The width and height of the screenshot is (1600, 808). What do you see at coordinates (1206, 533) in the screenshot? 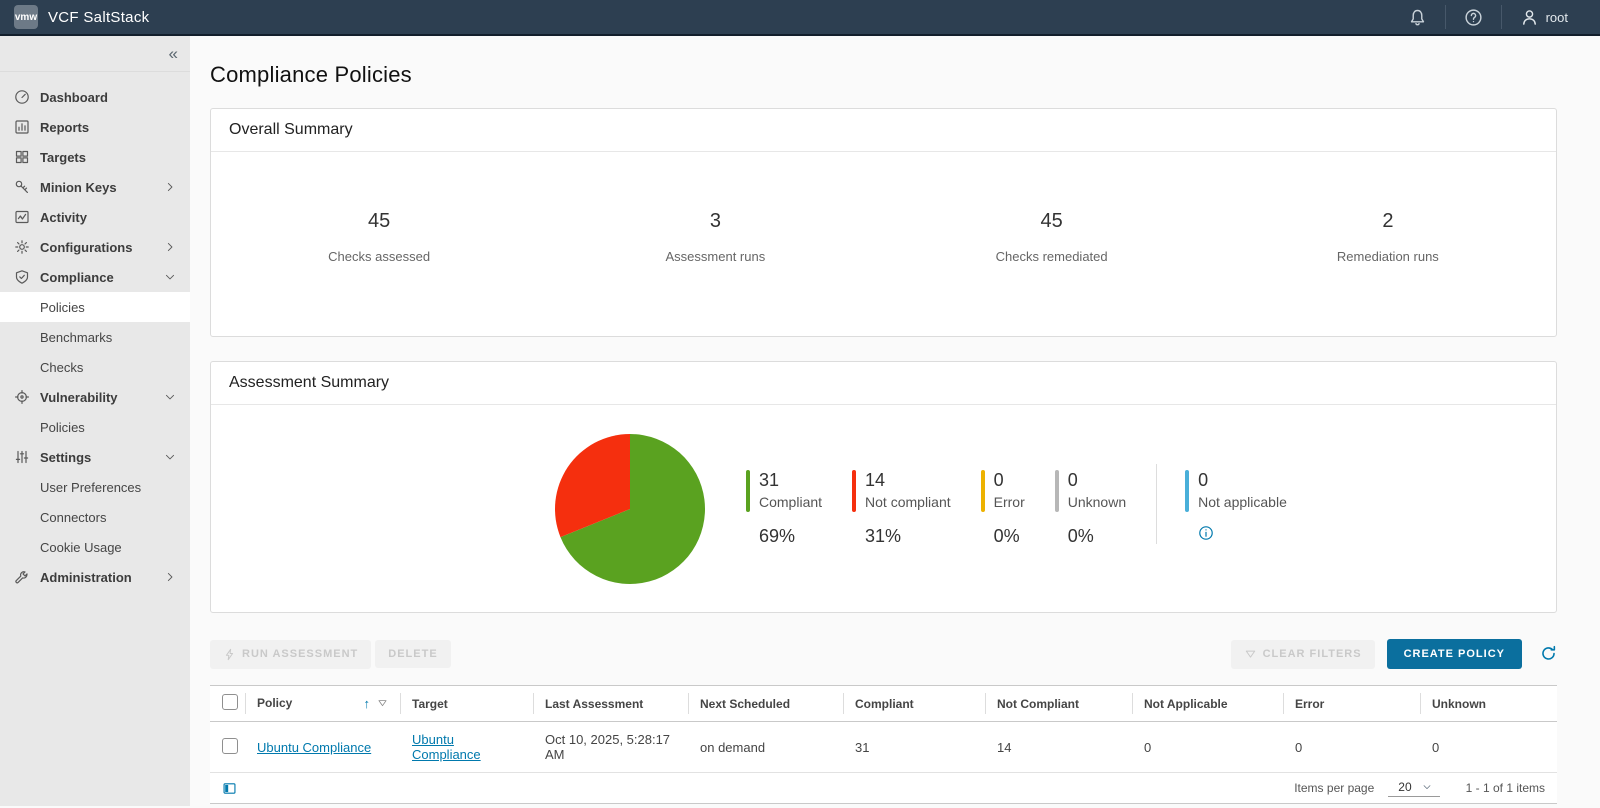
I see `info-icon` at bounding box center [1206, 533].